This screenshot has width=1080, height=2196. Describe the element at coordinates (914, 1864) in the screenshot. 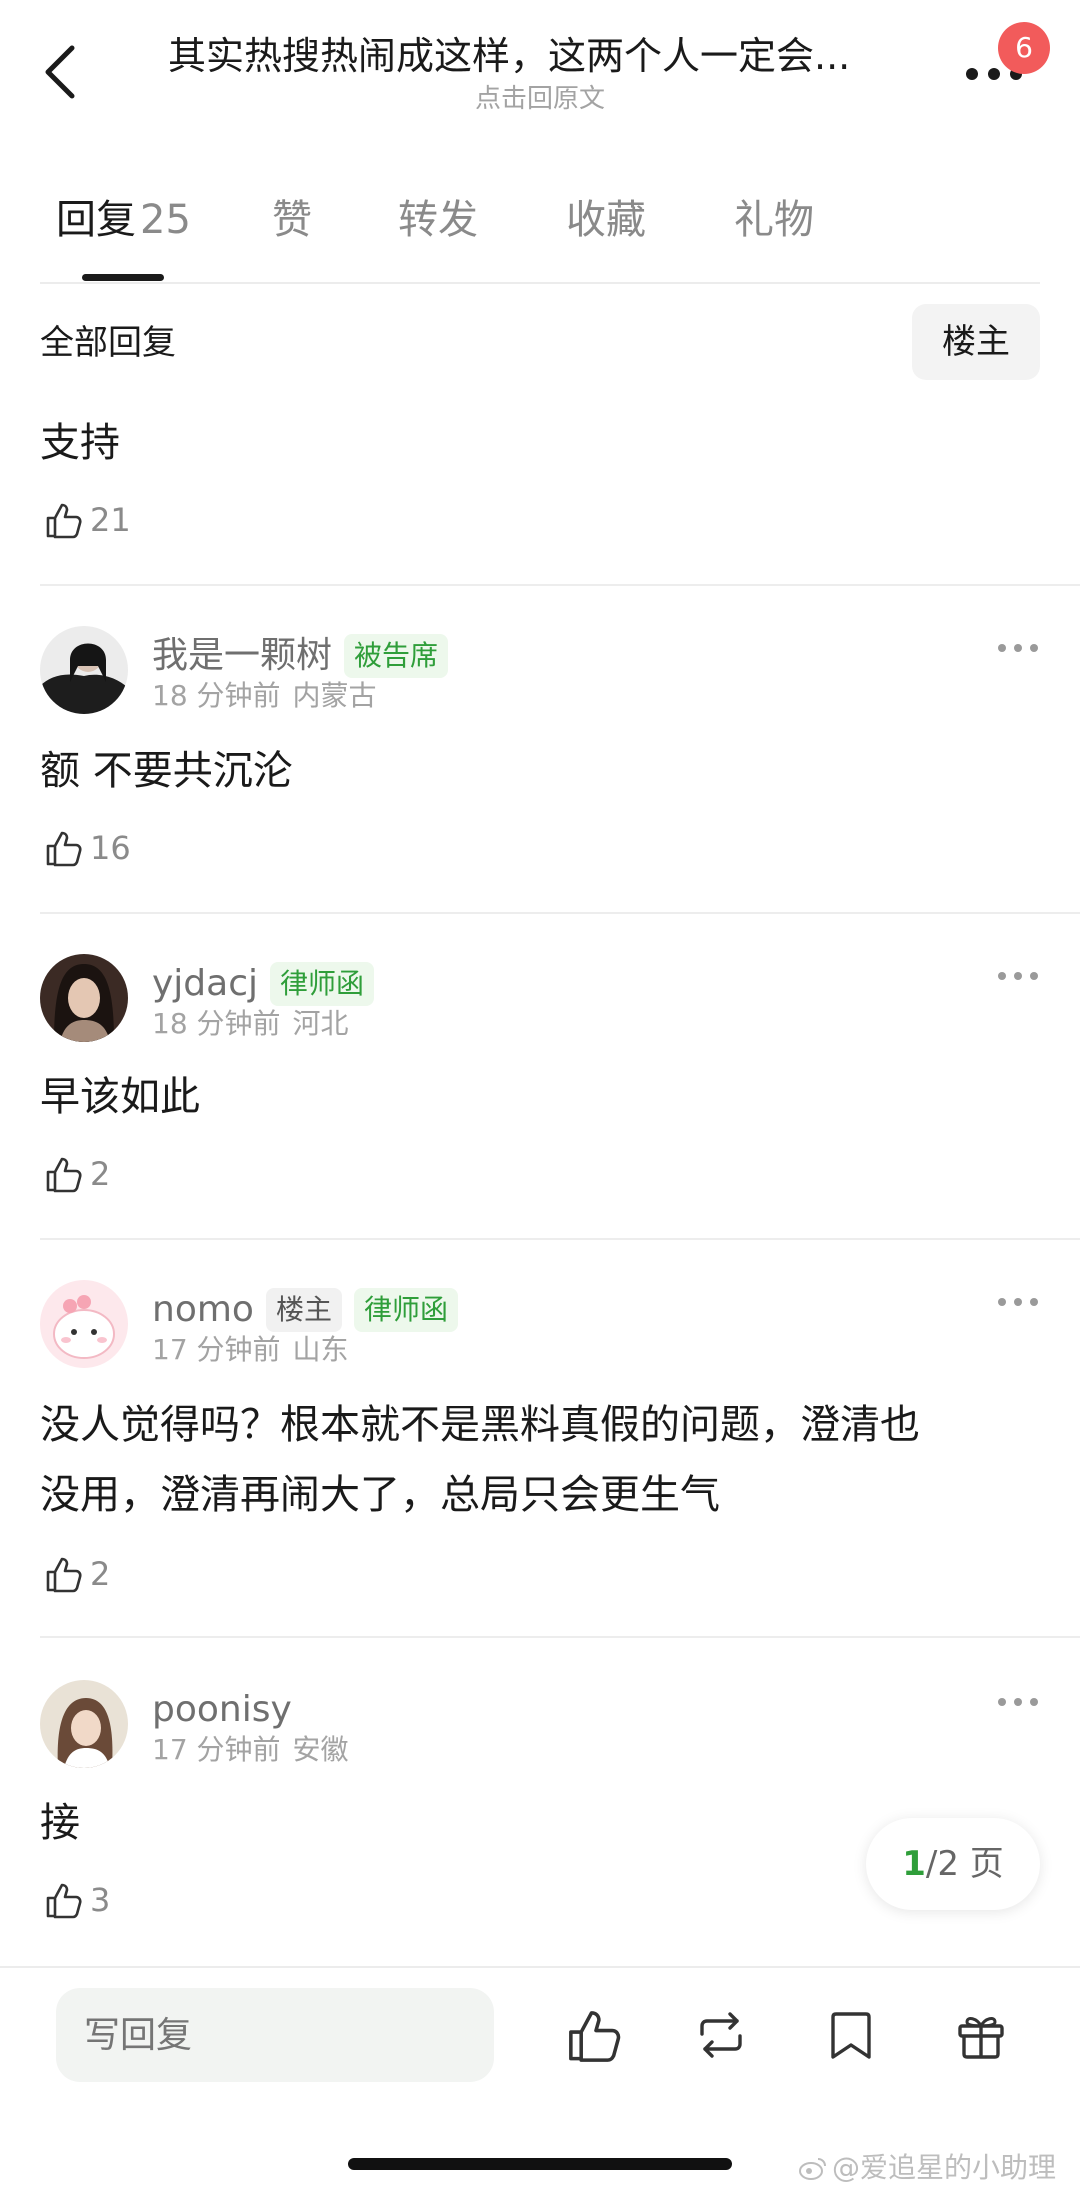

I see `current-page: 1` at that location.